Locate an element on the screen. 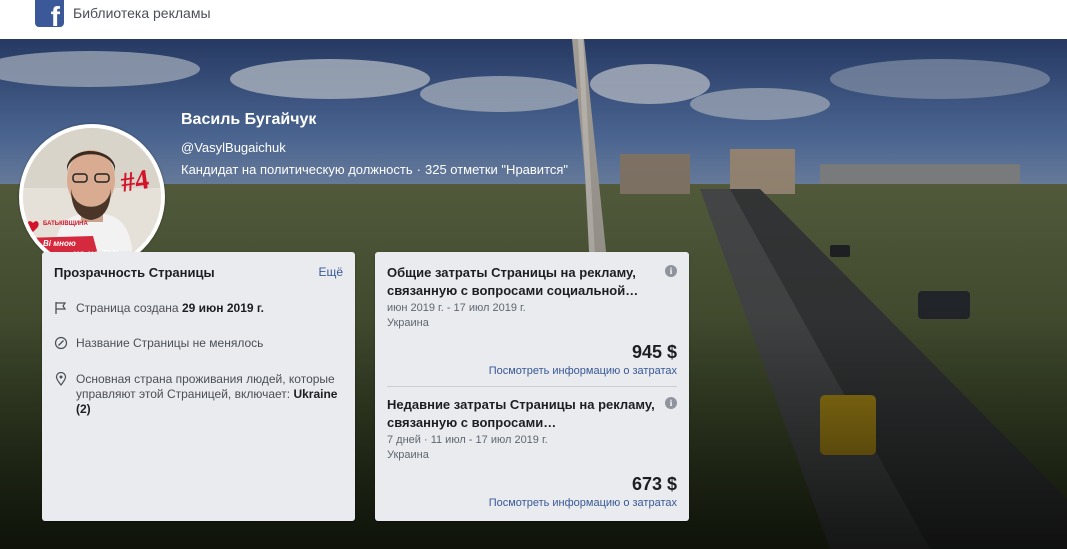 Image resolution: width=1067 pixels, height=549 pixels. created-date: 29 июн 2019 г. is located at coordinates (223, 308).